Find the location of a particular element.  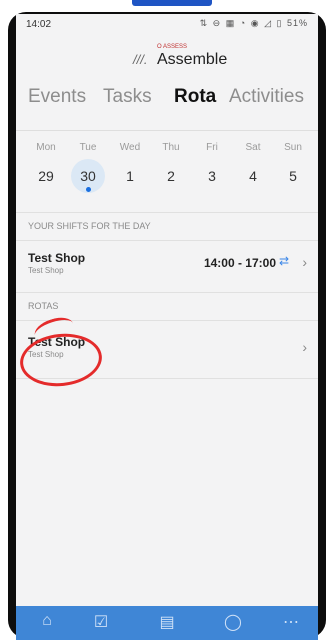

day-tue: Tue 30 is located at coordinates (88, 163).